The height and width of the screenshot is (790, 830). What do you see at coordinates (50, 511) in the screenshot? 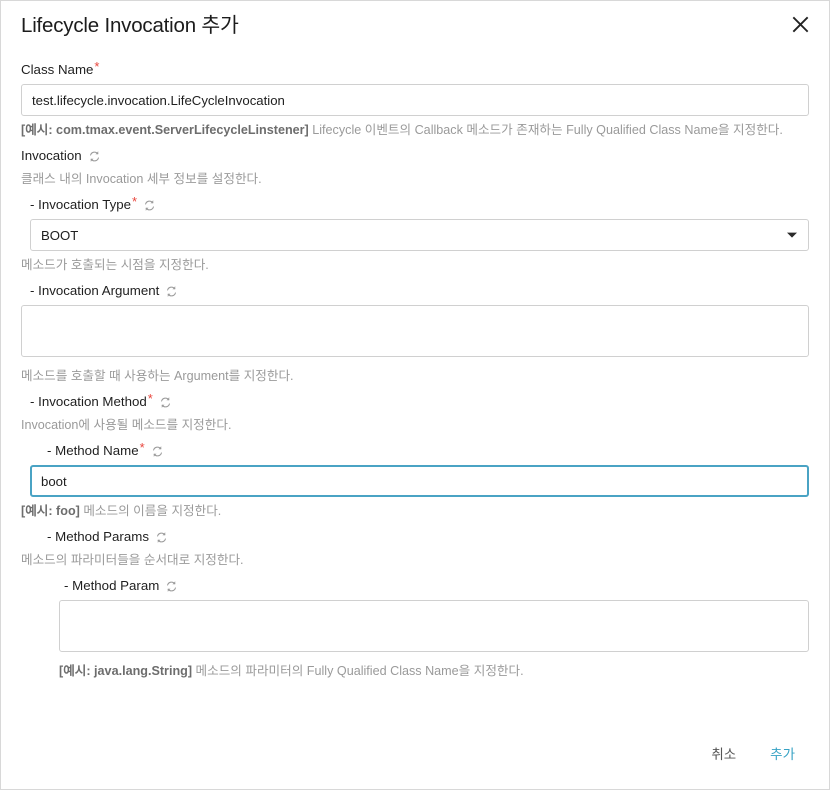
I see `method-name-example: [예시: foo]` at bounding box center [50, 511].